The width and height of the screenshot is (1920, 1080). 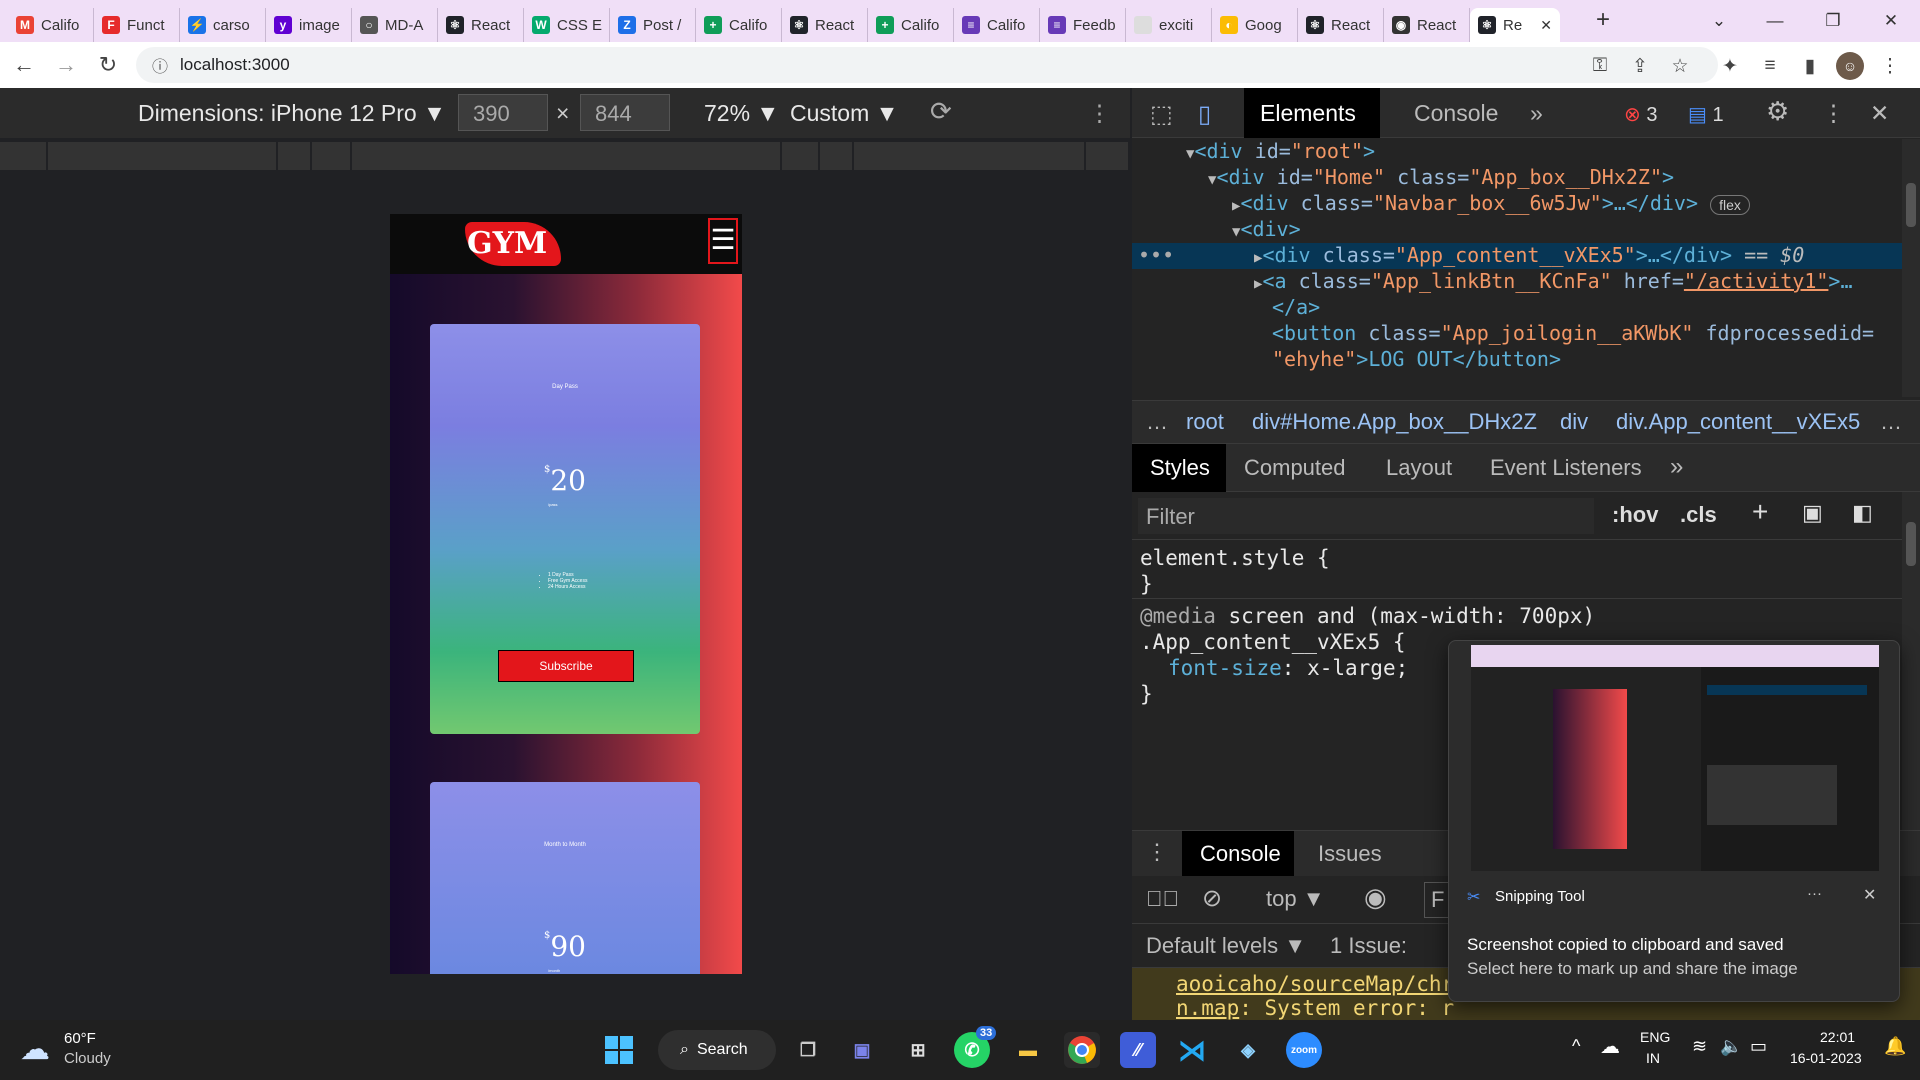 What do you see at coordinates (1869, 895) in the screenshot?
I see `notification-close-icon: ✕` at bounding box center [1869, 895].